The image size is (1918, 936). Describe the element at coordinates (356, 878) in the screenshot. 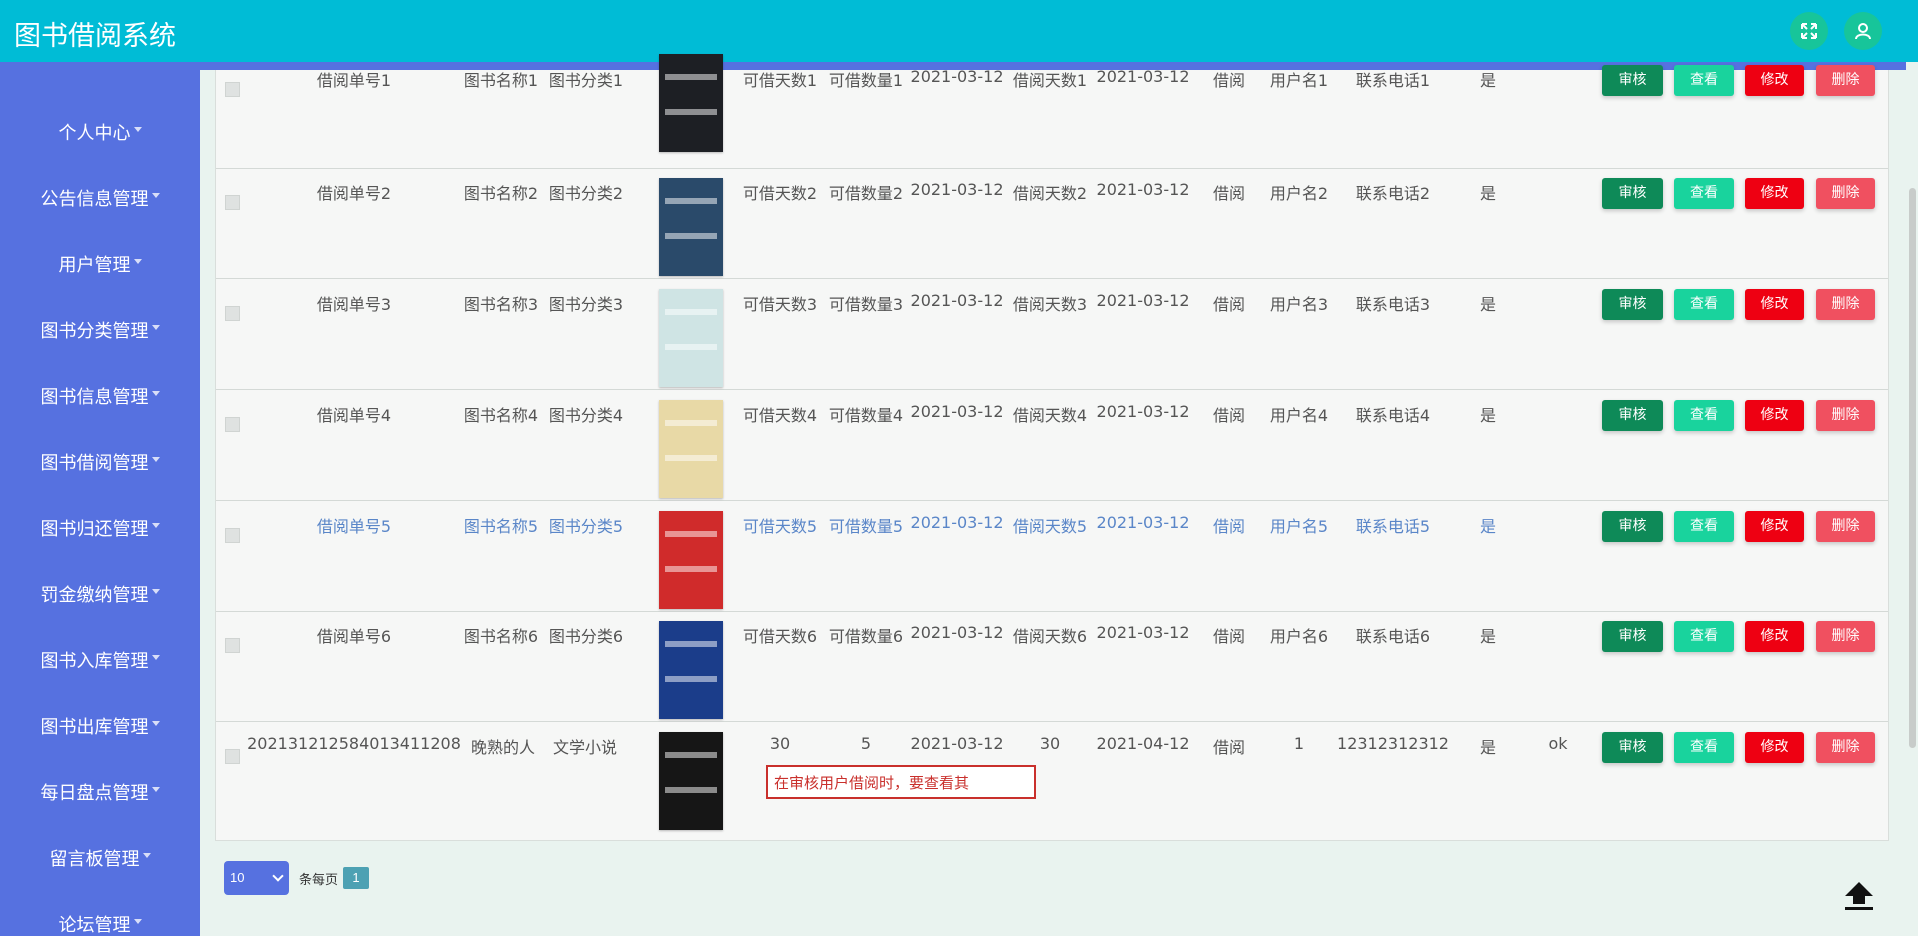

I see `page-number-button: 1` at that location.